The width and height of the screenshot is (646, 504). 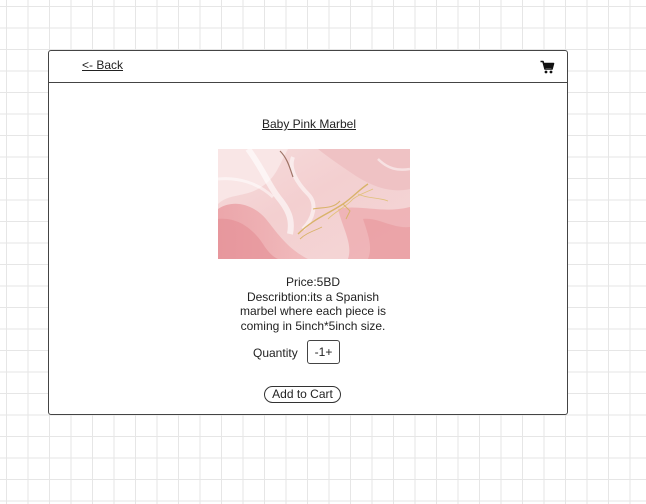 I want to click on back-link: <- Back, so click(x=102, y=65).